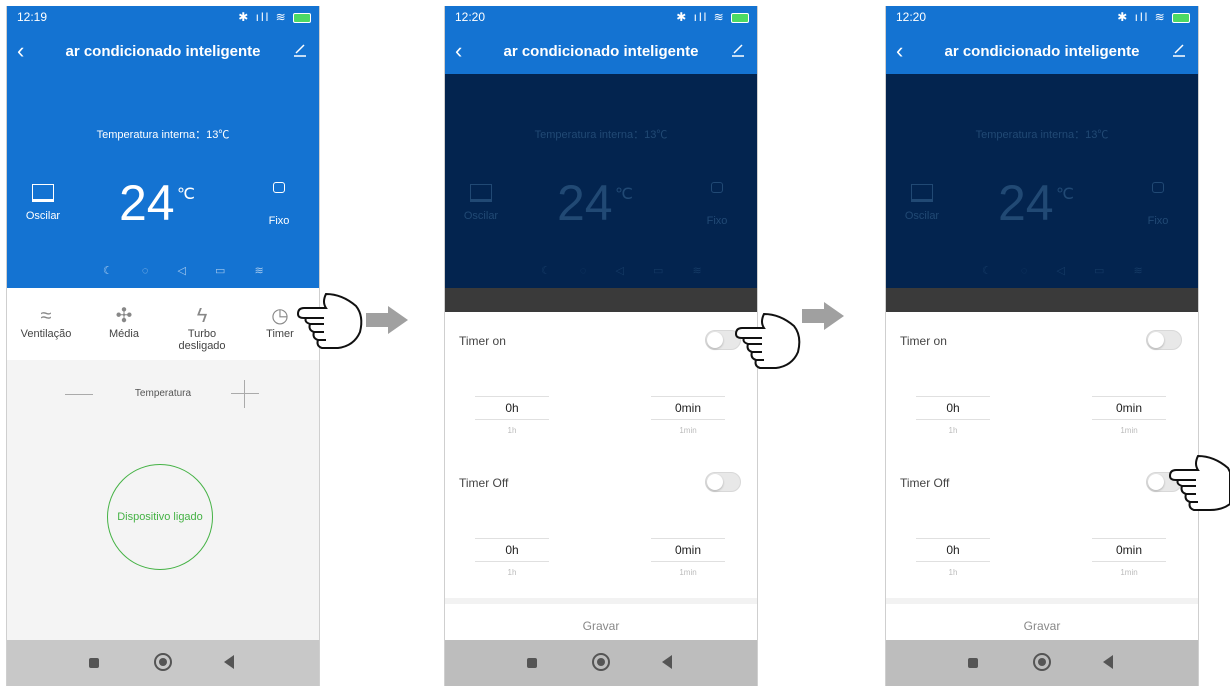  What do you see at coordinates (202, 316) in the screenshot?
I see `lightning-icon: ϟ` at bounding box center [202, 316].